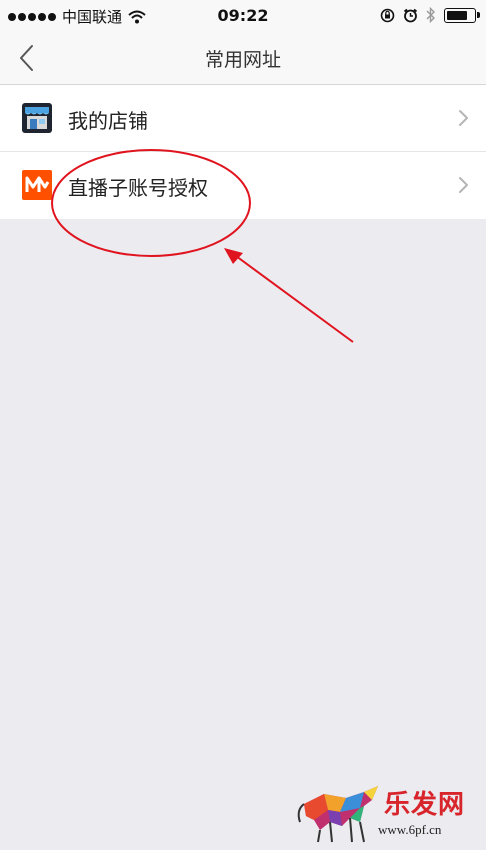  I want to click on pointer-arrow-head, so click(233, 256).